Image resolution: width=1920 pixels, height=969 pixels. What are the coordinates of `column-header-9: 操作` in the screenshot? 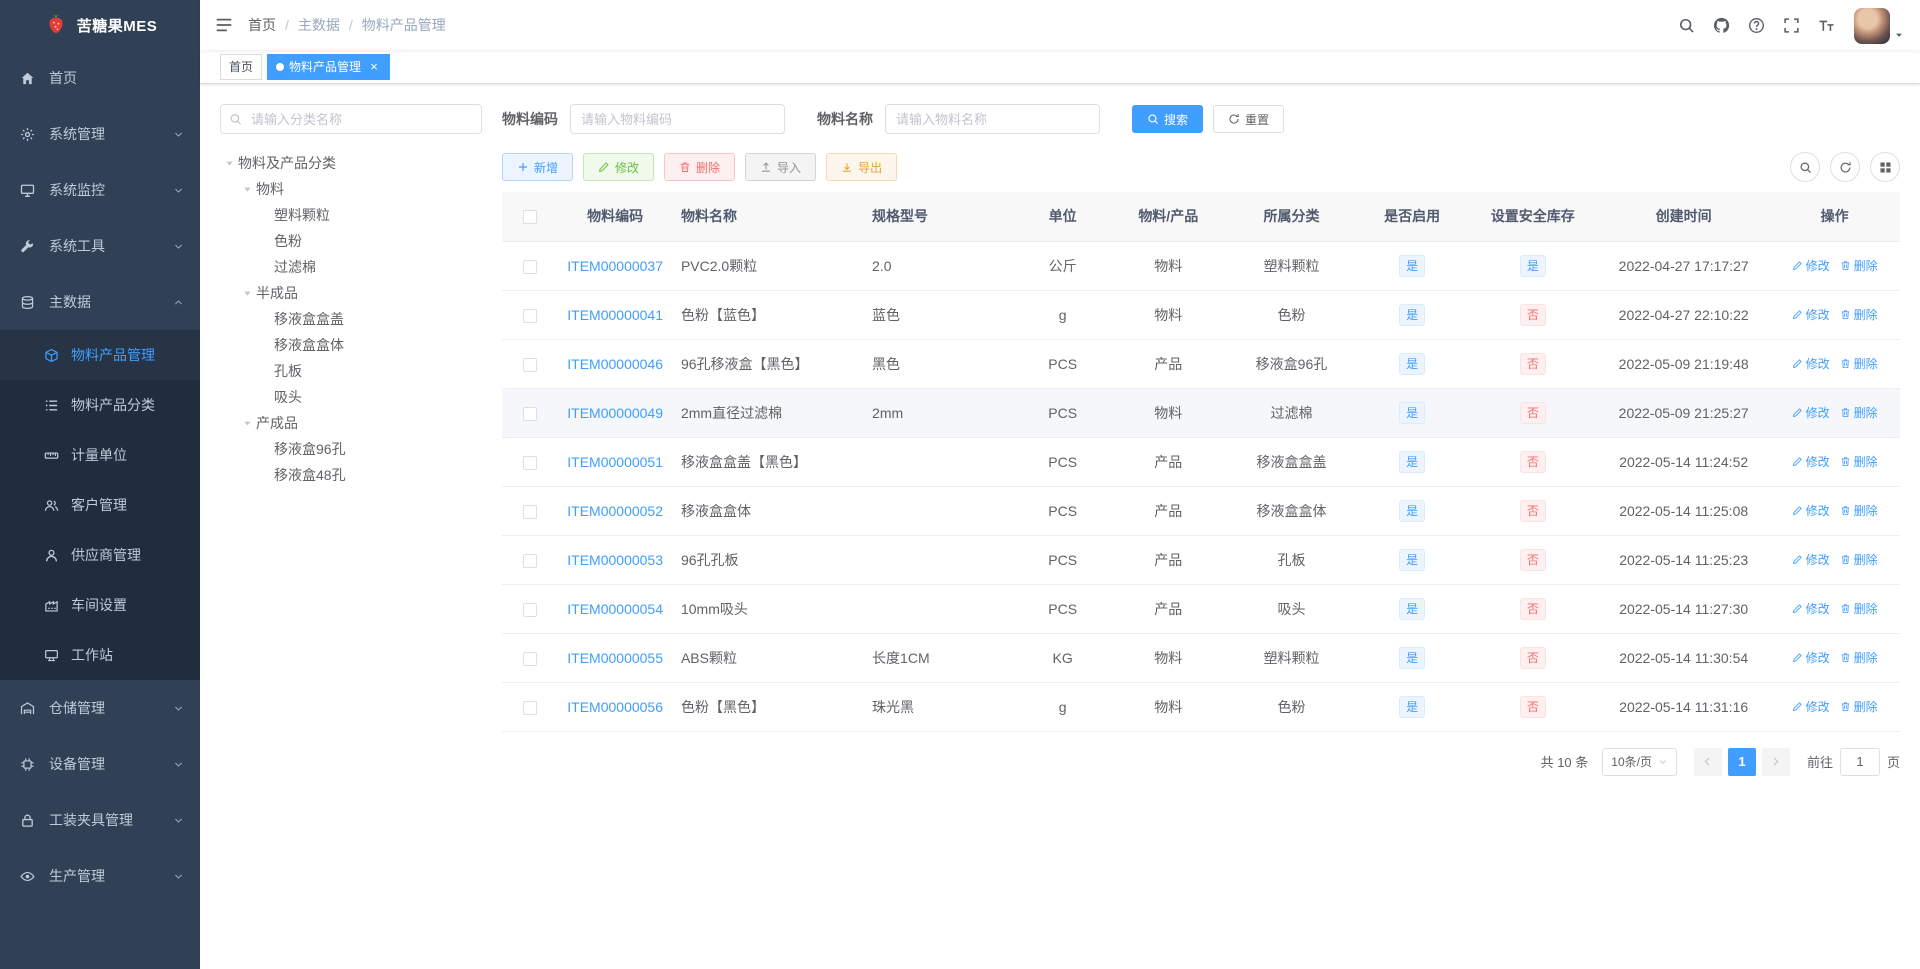 It's located at (1834, 217).